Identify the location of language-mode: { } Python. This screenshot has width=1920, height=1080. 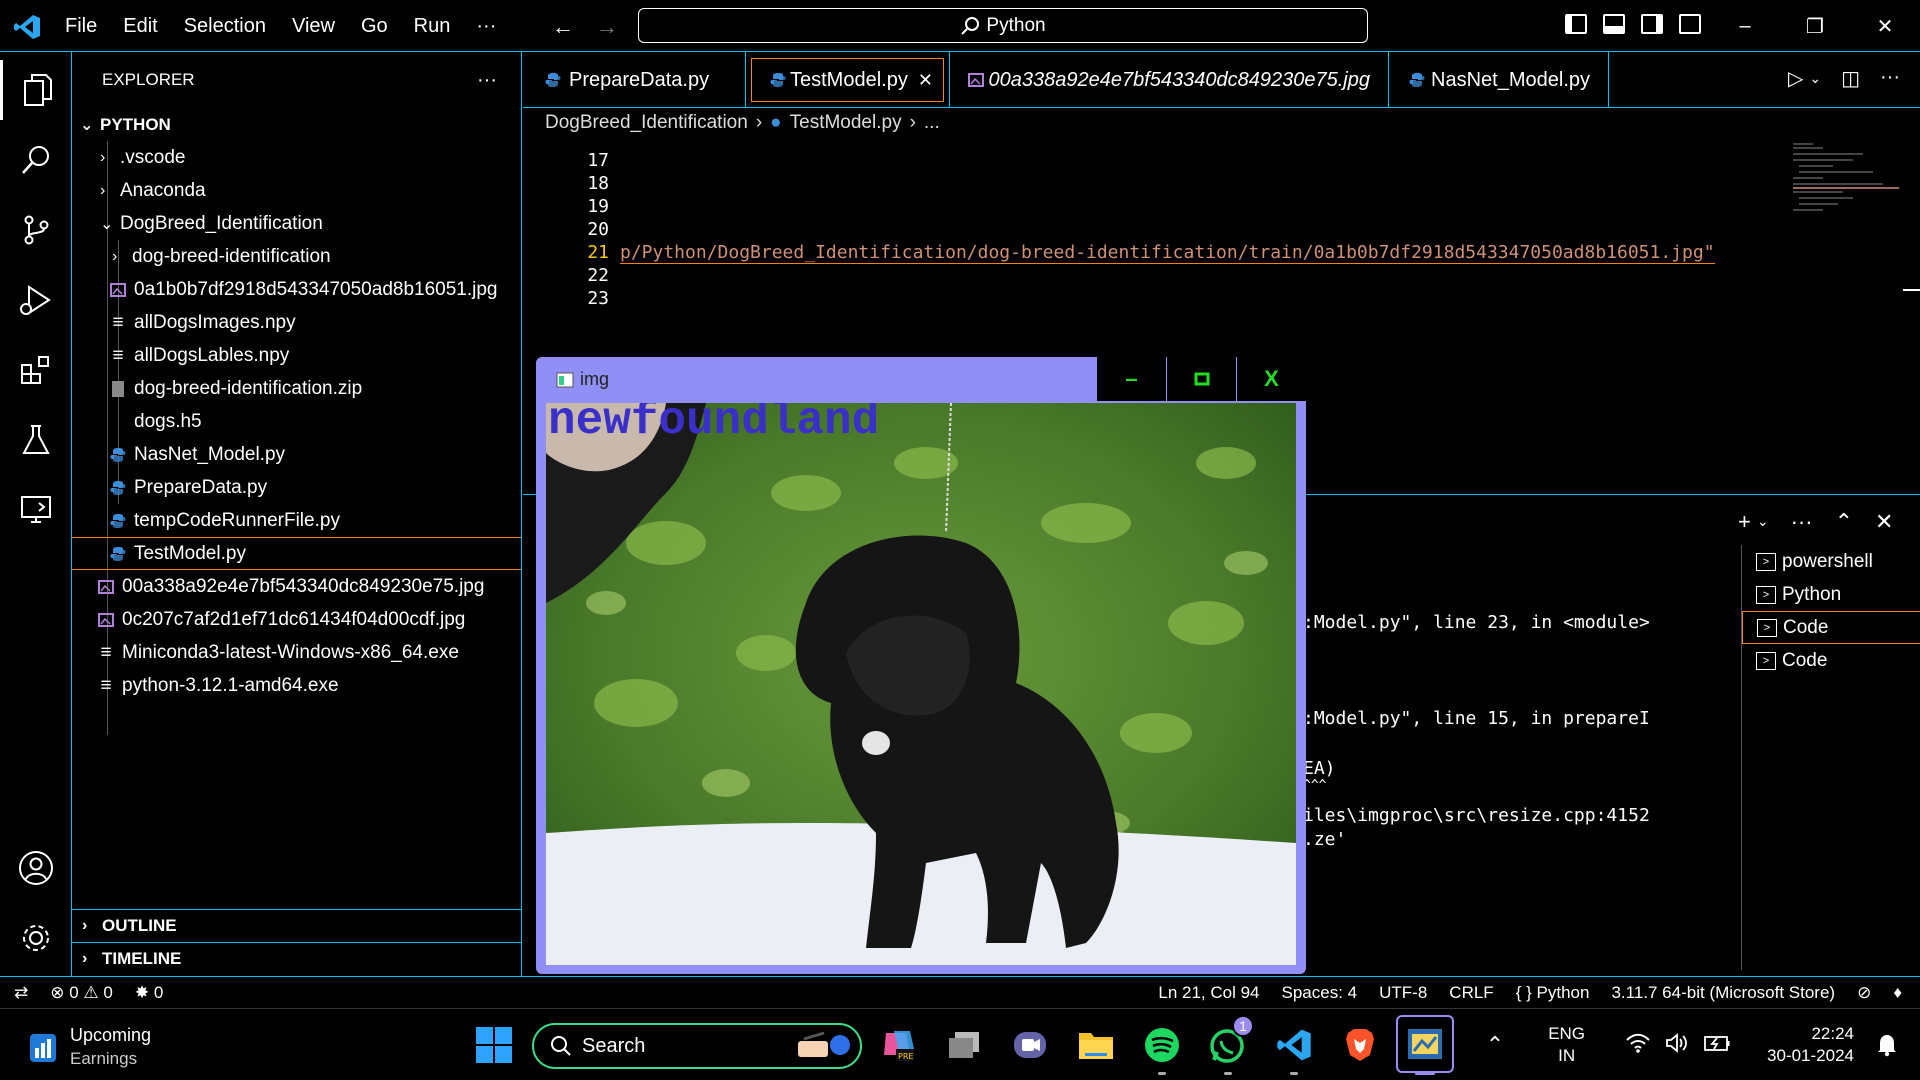
(1553, 993).